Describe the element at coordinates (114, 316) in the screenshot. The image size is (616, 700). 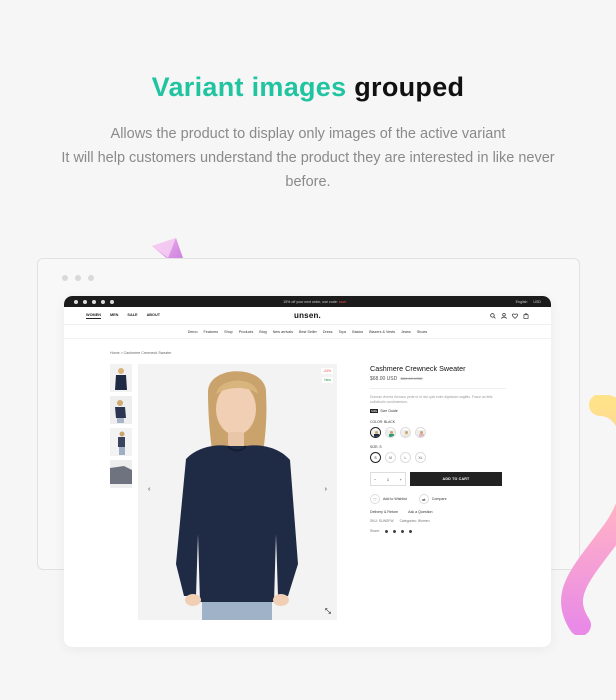
I see `nav-item-men: MEN` at that location.